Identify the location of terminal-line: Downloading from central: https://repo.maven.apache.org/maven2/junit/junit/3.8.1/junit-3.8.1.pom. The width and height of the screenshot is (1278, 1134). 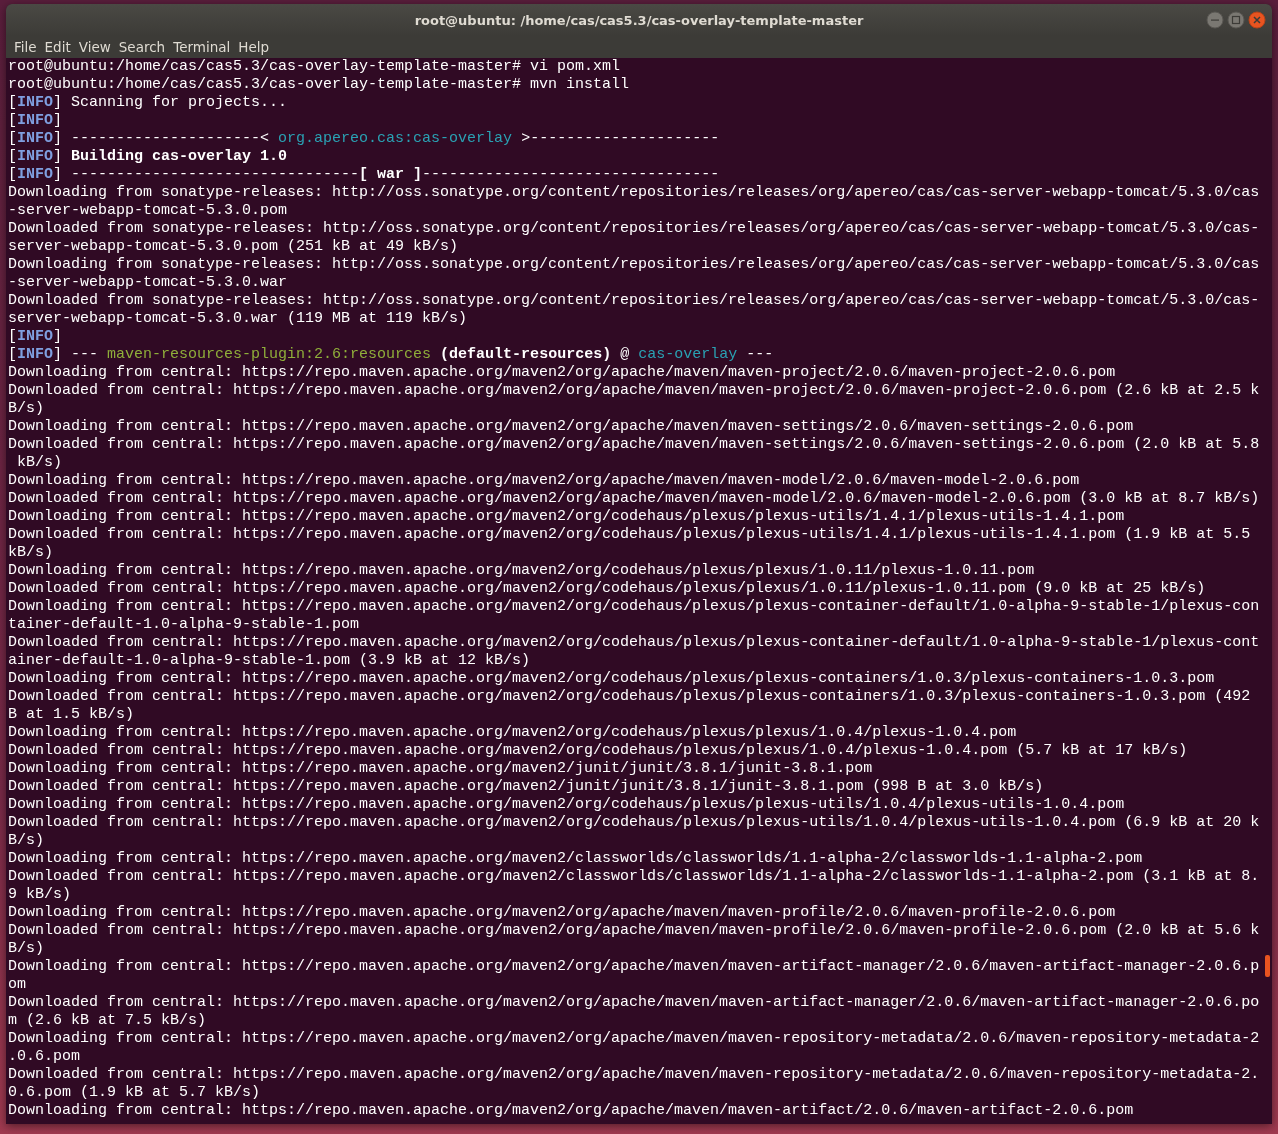
(440, 769).